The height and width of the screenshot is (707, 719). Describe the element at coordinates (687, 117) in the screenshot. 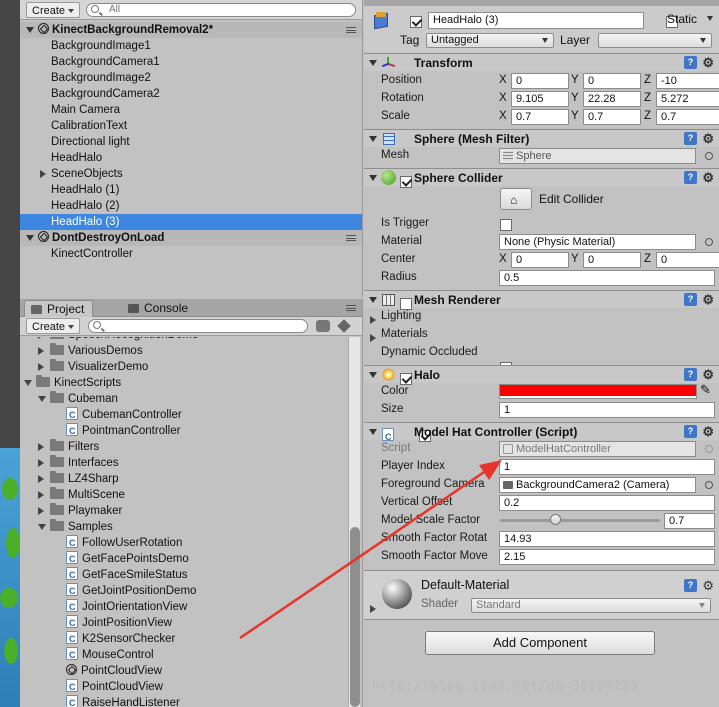

I see `scale-z-input: 0.7` at that location.